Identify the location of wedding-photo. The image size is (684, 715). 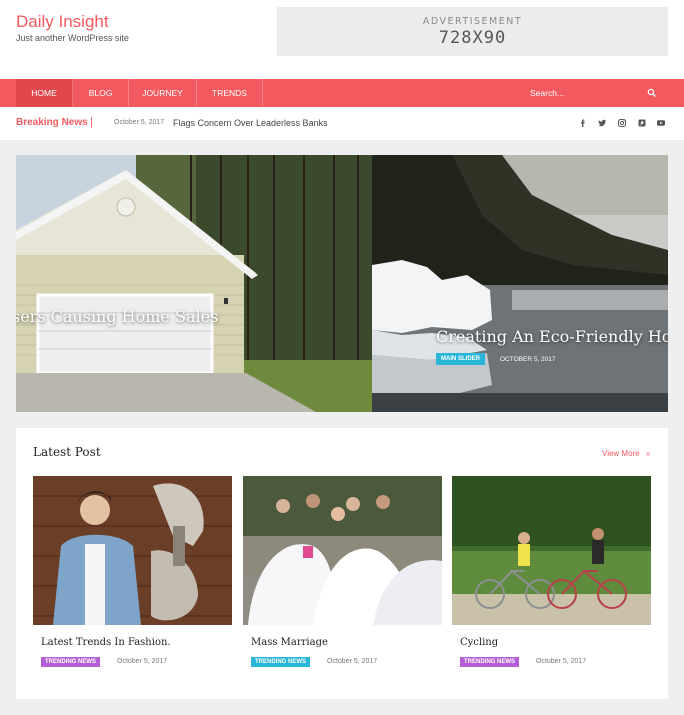
(342, 550).